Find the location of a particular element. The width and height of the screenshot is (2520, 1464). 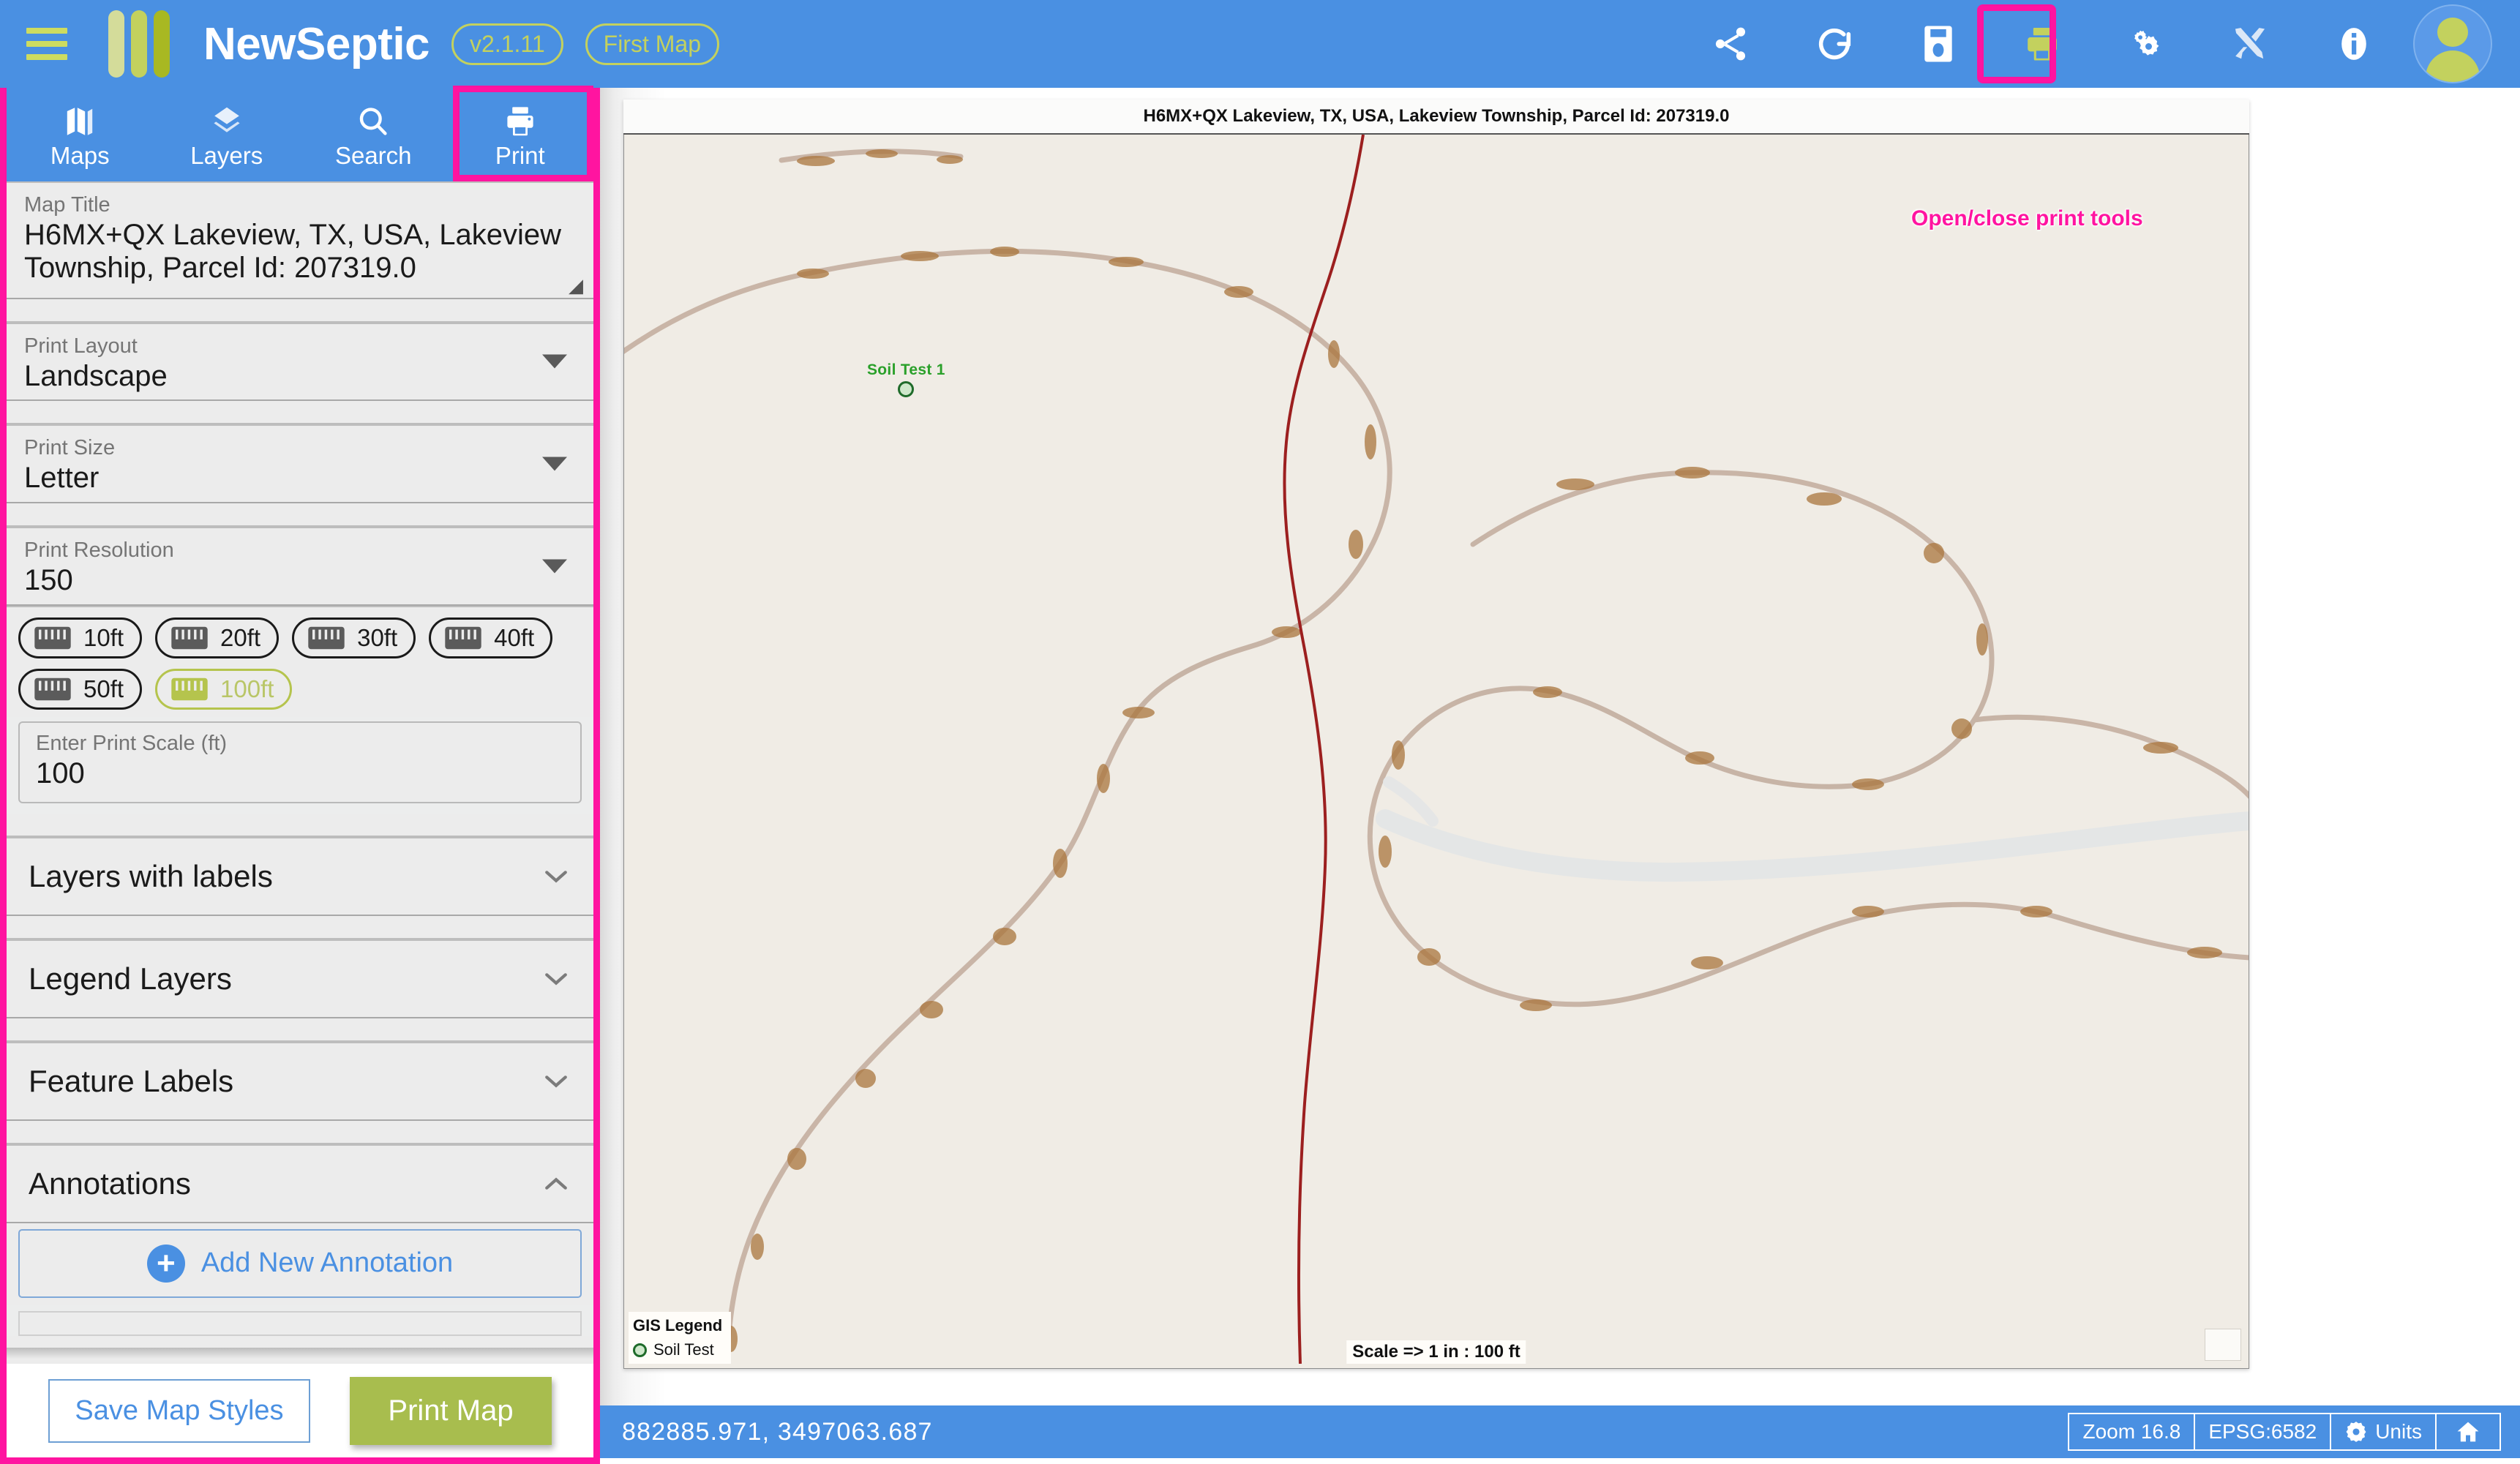

sidebar-item-maps: Maps is located at coordinates (80, 135).